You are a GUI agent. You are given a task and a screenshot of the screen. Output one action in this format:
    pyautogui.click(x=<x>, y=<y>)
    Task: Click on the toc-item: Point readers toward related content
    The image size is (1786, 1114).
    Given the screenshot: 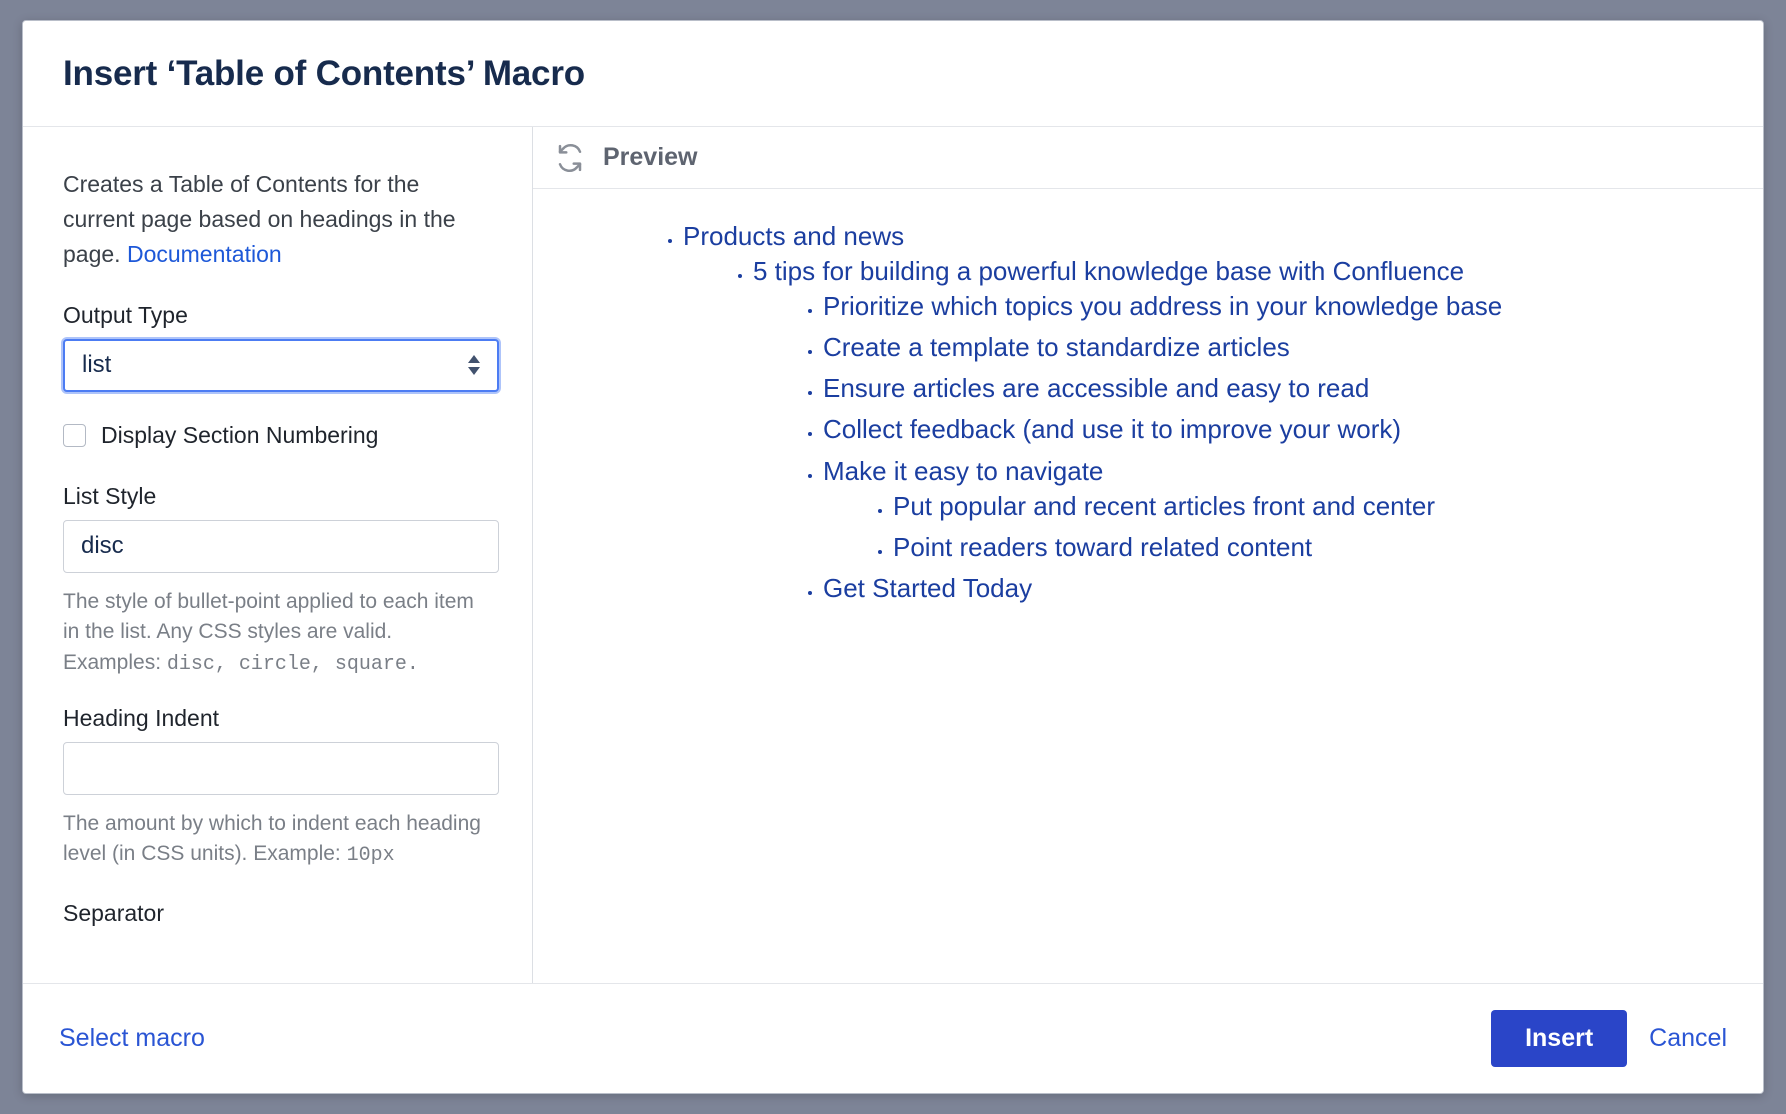 What is the action you would take?
    pyautogui.click(x=1308, y=547)
    